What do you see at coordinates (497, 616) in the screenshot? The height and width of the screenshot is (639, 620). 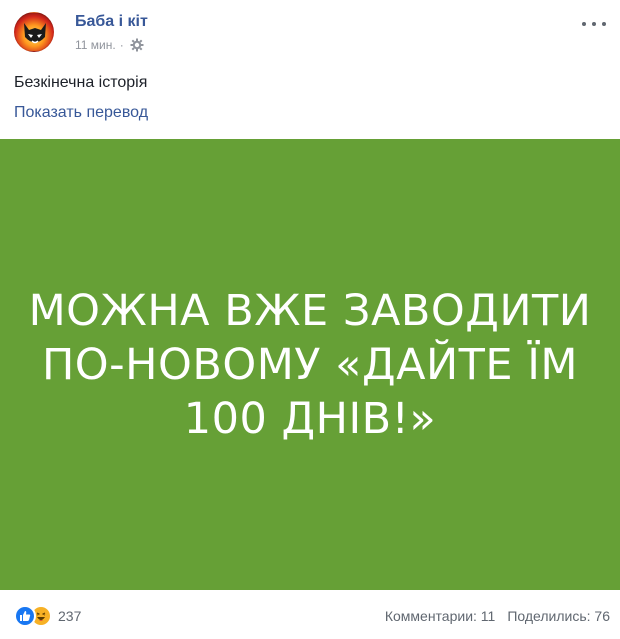 I see `post-stats: Комментарии: 11 Поделились: 76` at bounding box center [497, 616].